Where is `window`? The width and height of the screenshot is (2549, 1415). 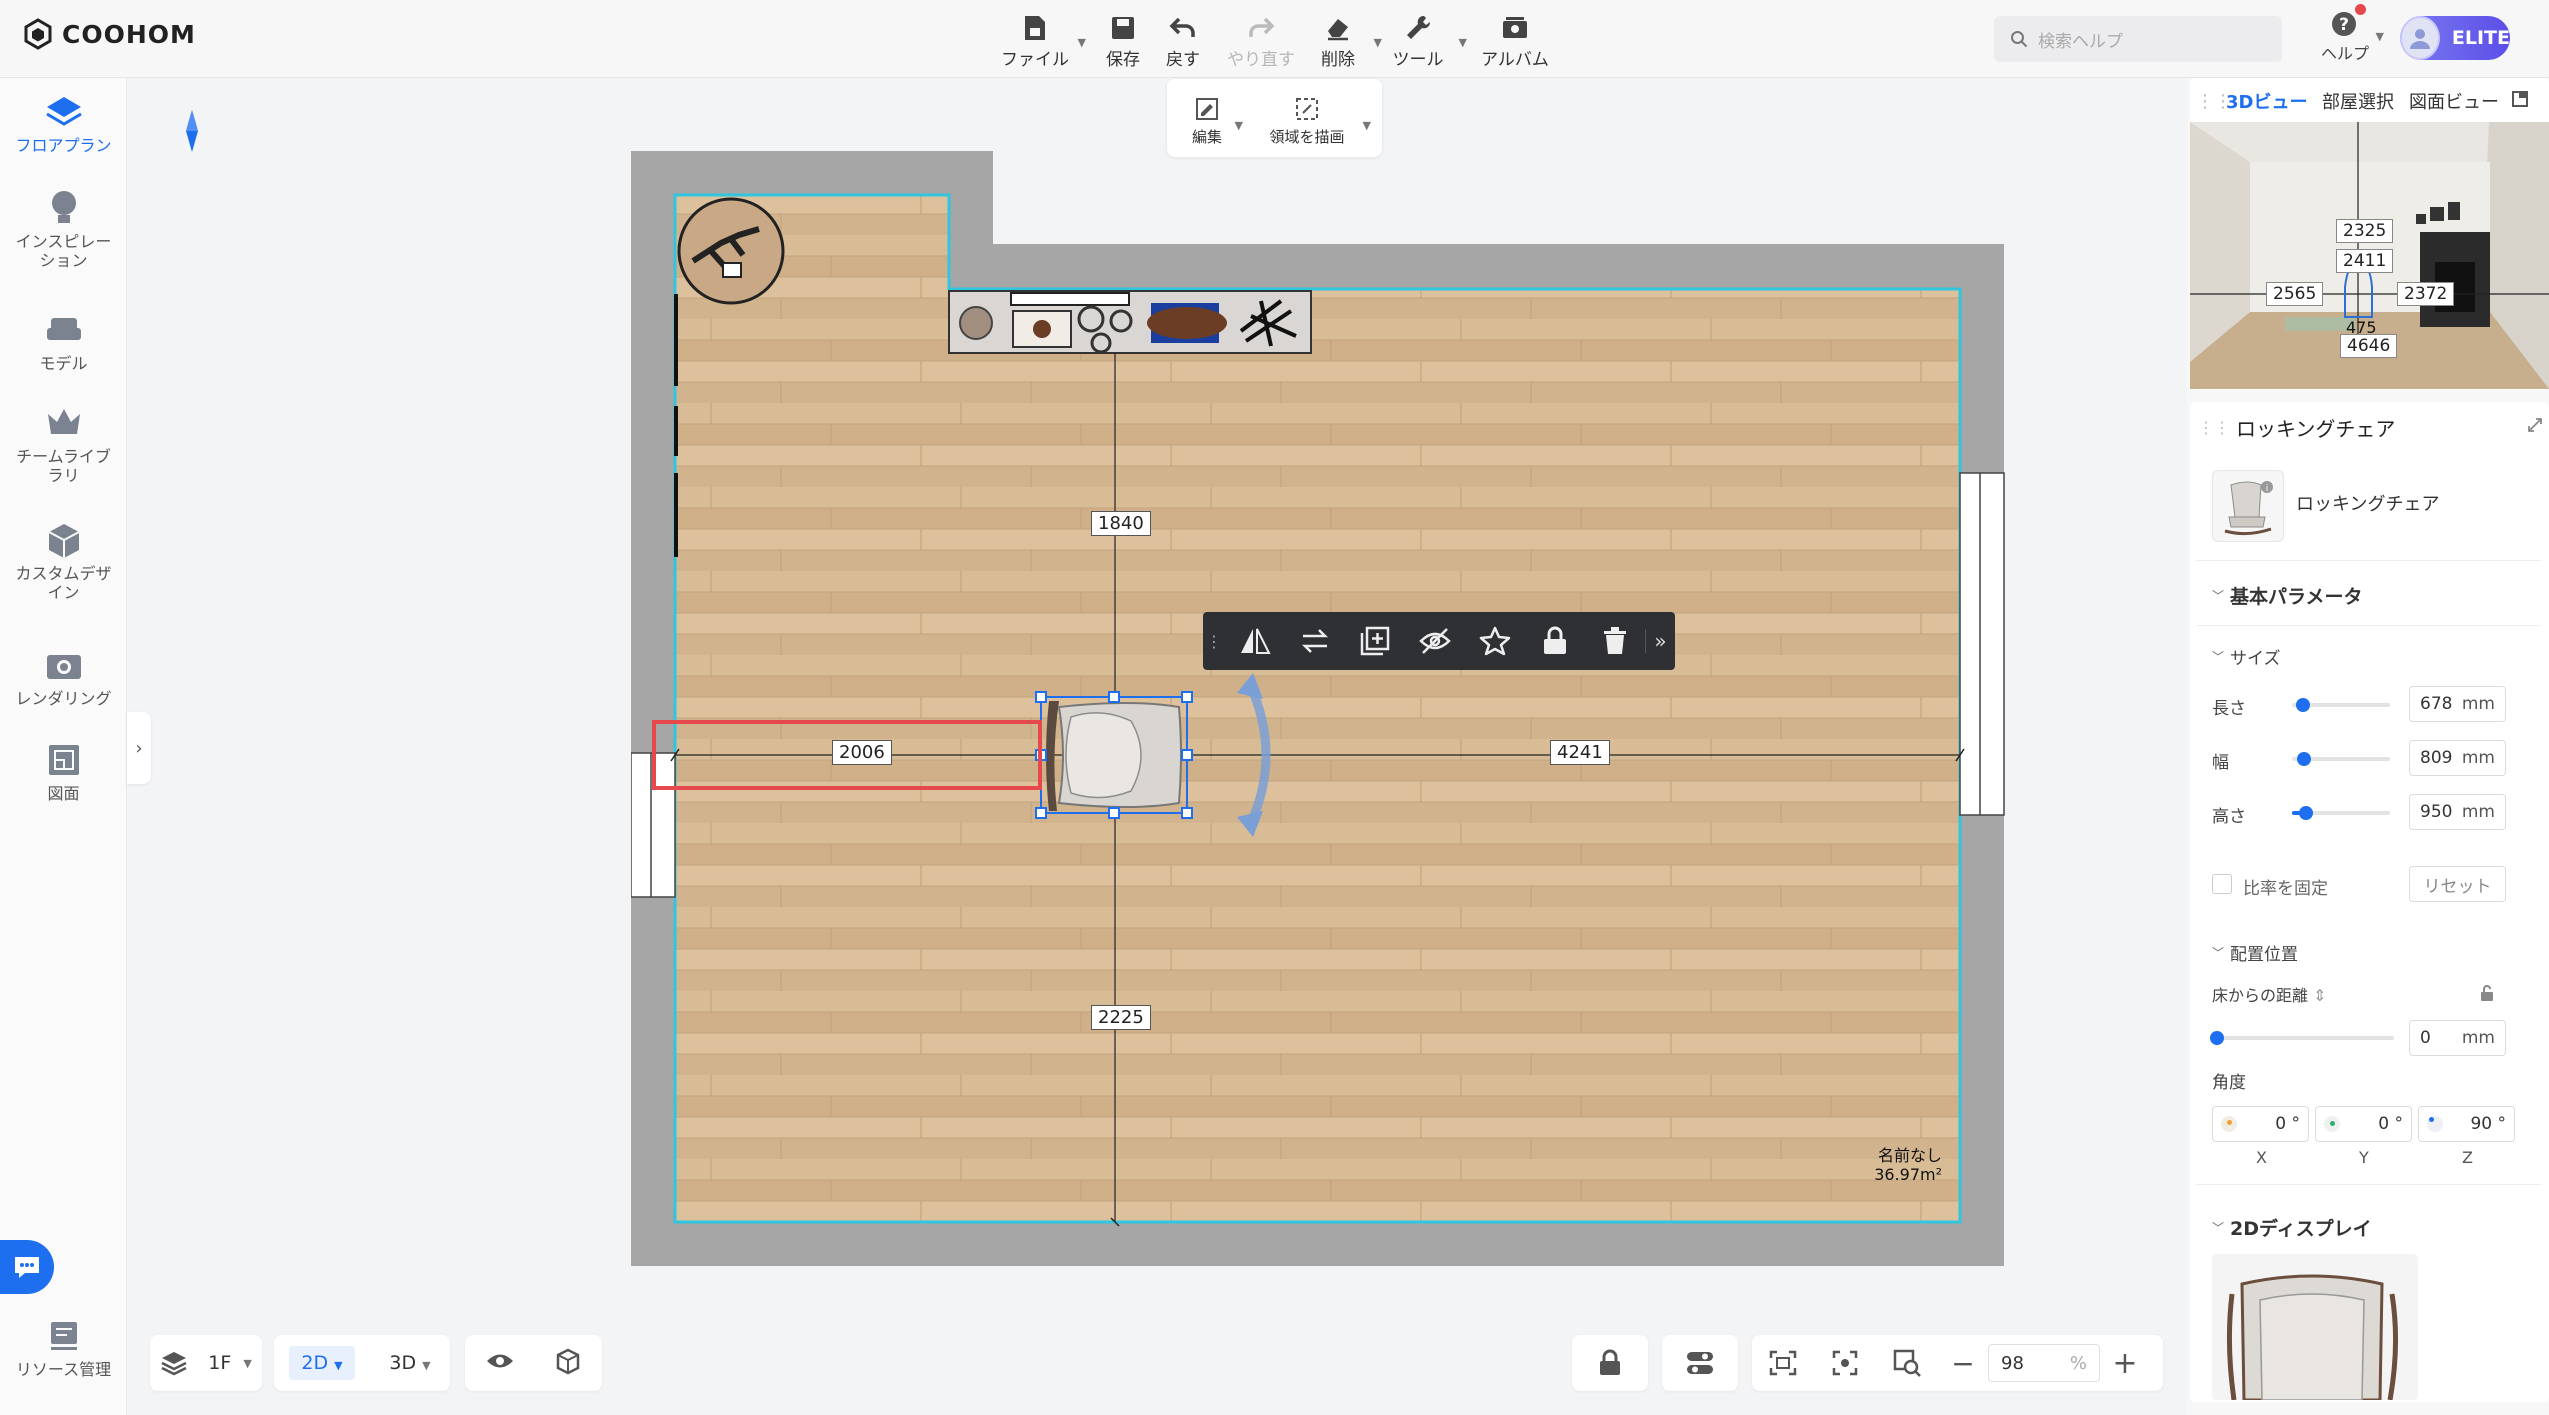 window is located at coordinates (1982, 644).